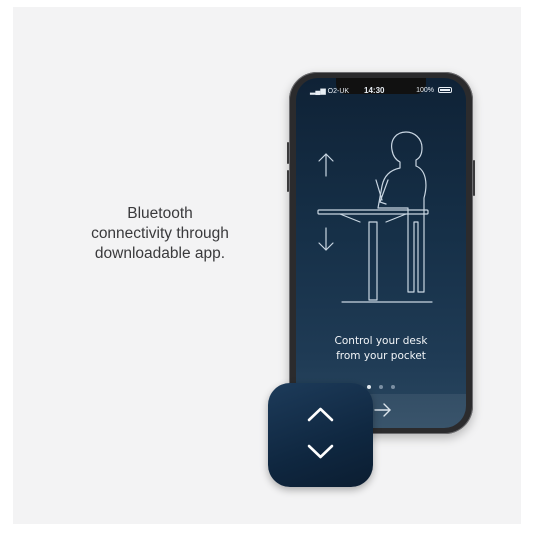 This screenshot has height=534, width=535. Describe the element at coordinates (381, 349) in the screenshot. I see `onboarding-tagline: Control your desk from your pocket` at that location.